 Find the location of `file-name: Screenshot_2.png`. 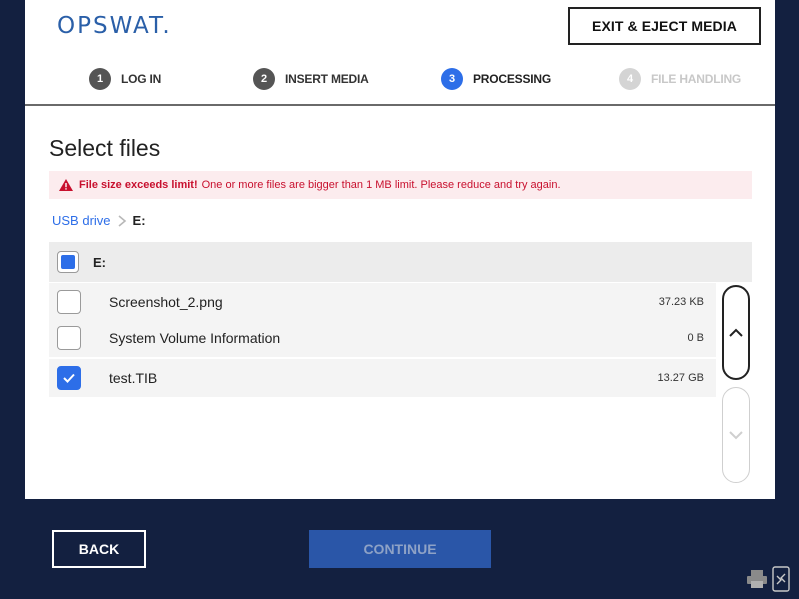

file-name: Screenshot_2.png is located at coordinates (166, 302).